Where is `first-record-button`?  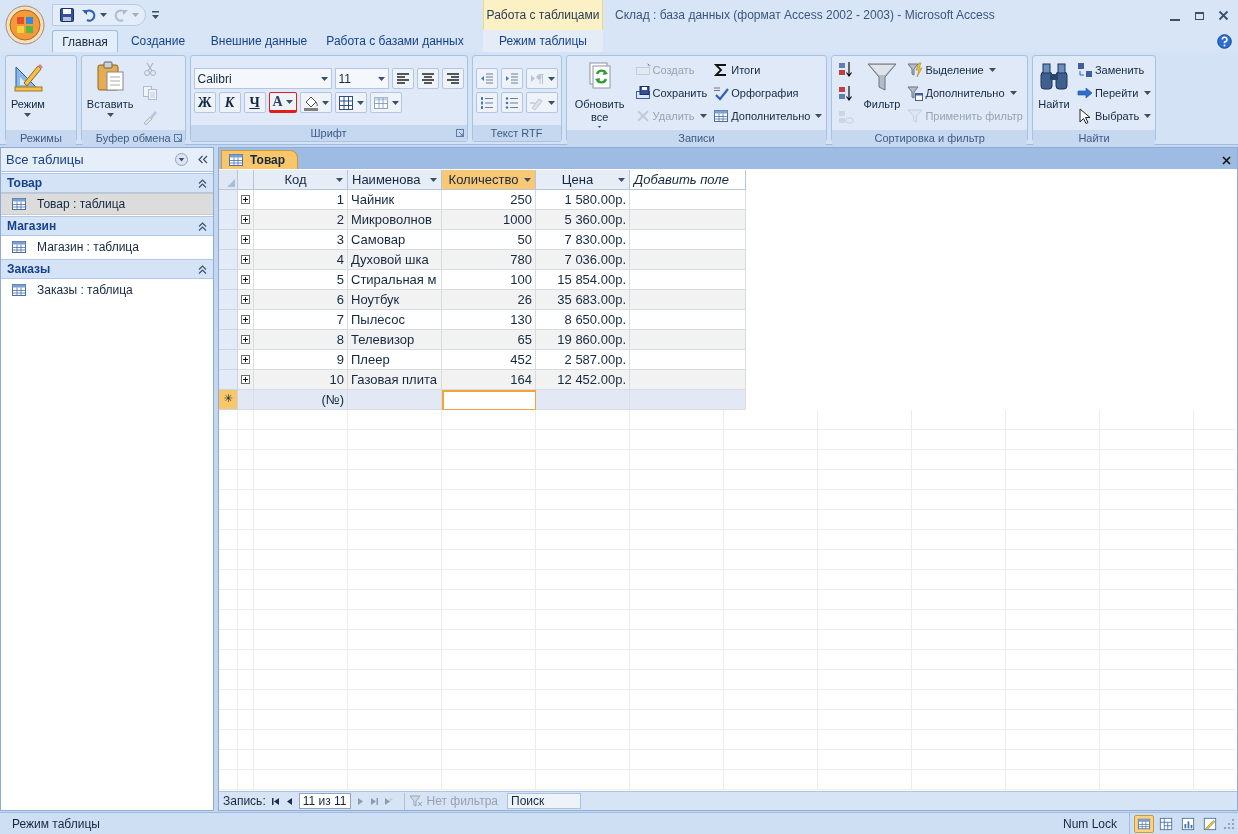 first-record-button is located at coordinates (275, 801).